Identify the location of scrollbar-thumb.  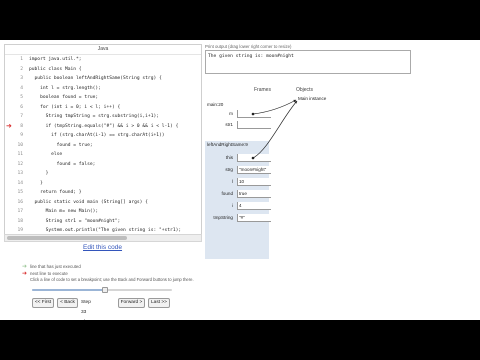
(67, 238).